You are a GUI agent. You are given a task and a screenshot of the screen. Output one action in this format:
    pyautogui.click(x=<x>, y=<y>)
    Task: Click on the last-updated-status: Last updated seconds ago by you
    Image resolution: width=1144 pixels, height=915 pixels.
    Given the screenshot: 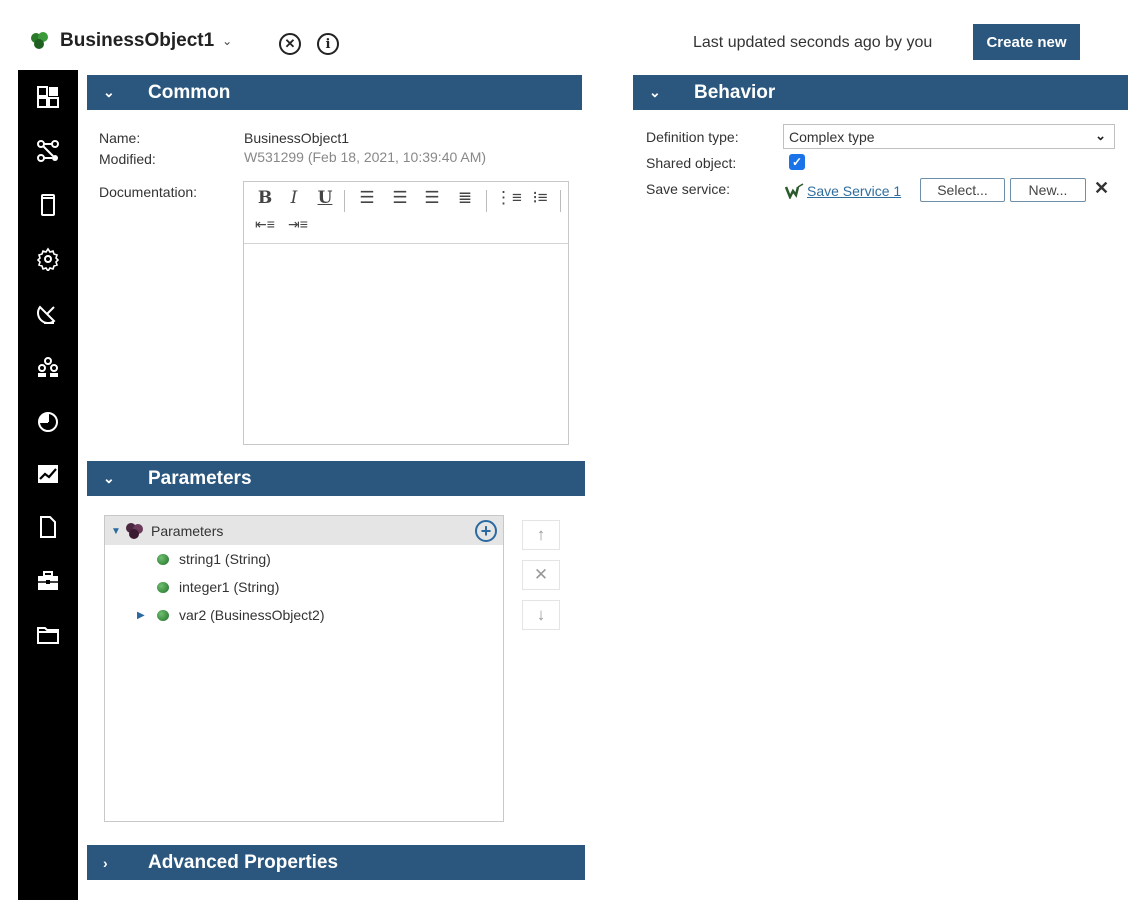 What is the action you would take?
    pyautogui.click(x=813, y=42)
    